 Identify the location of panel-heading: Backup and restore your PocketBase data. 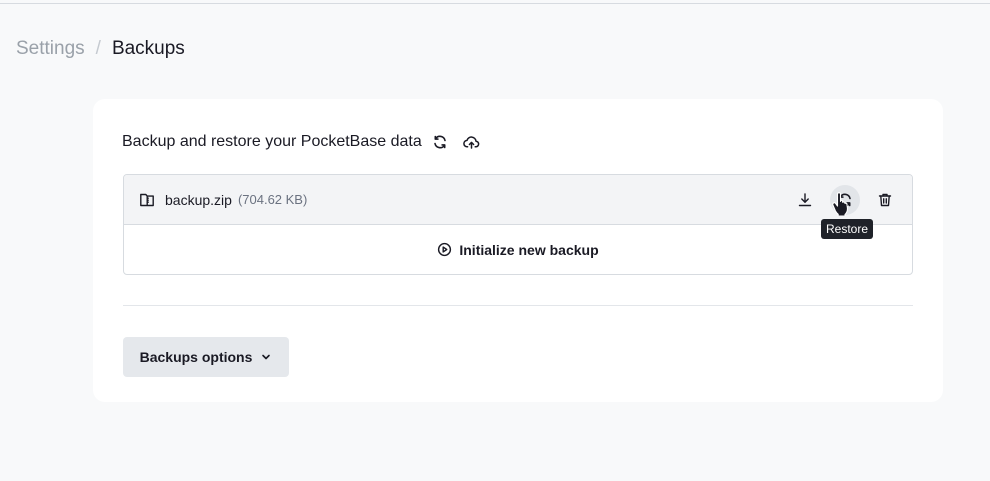
(272, 141).